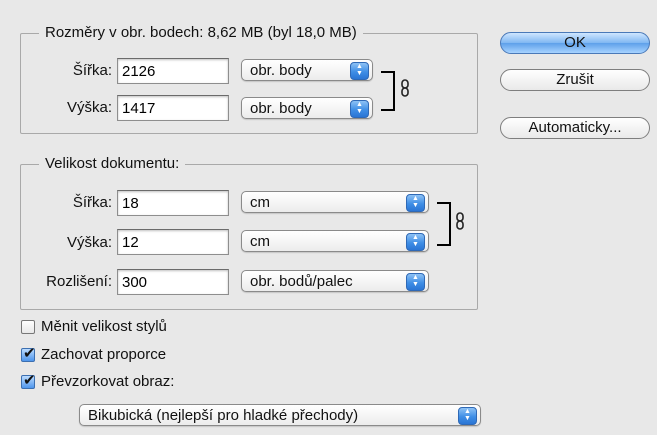 This screenshot has width=657, height=435. Describe the element at coordinates (89, 107) in the screenshot. I see `pixel-height-label: Výška:` at that location.